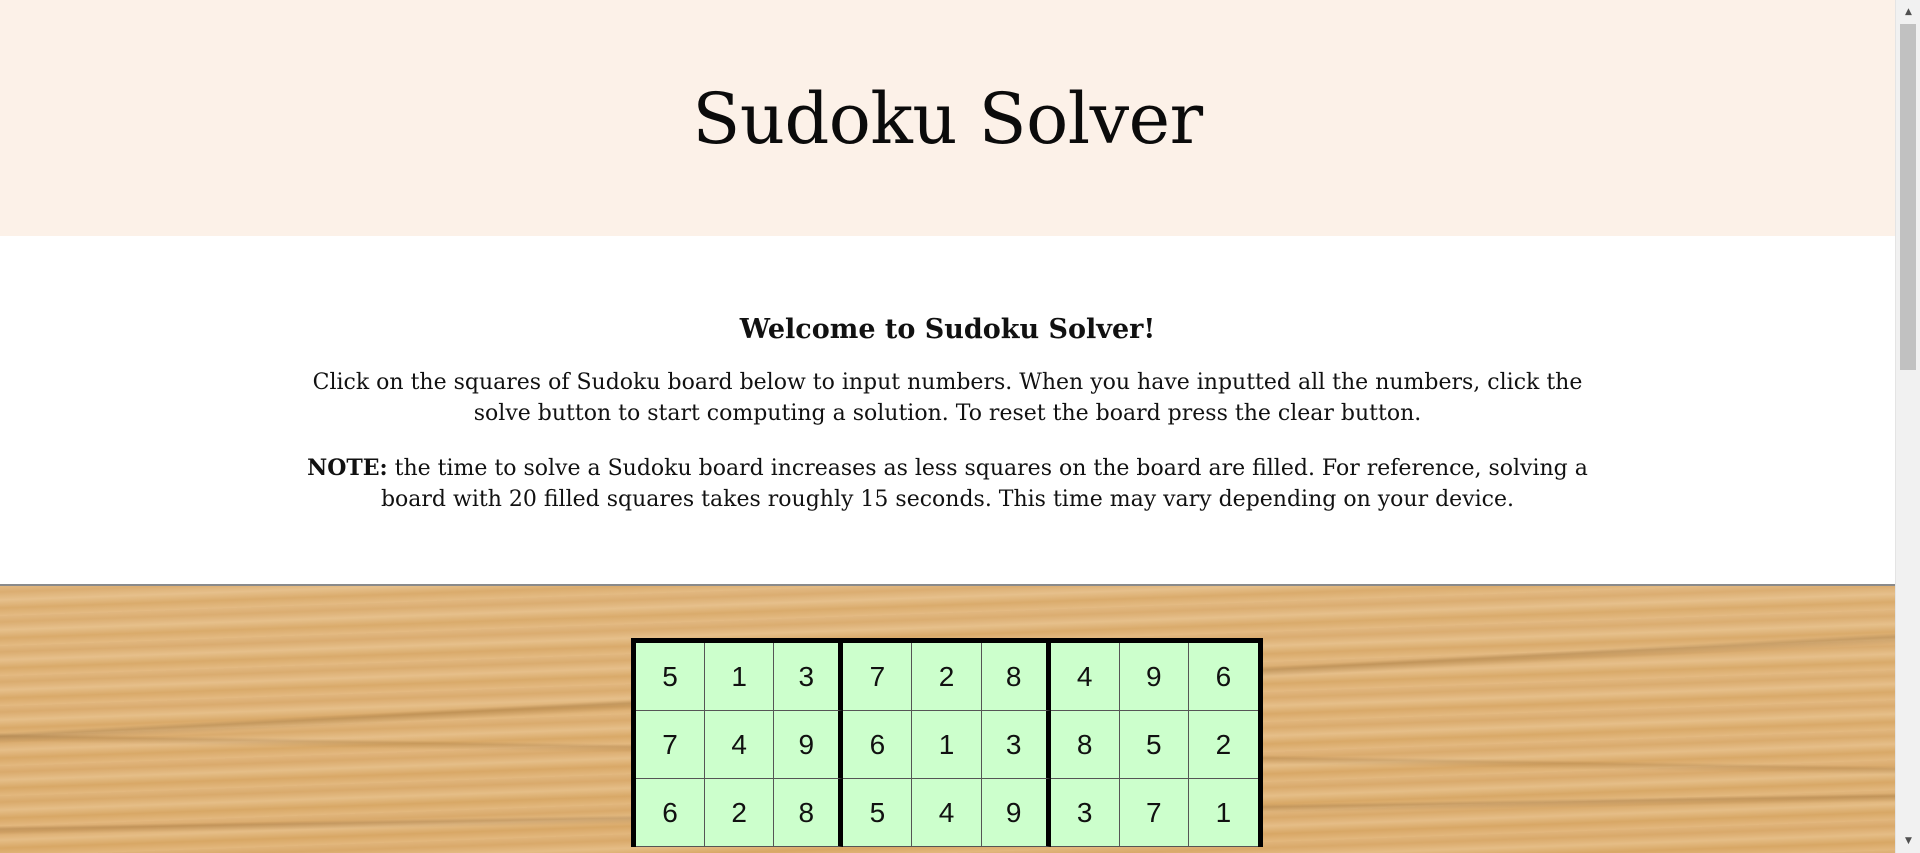  Describe the element at coordinates (1907, 426) in the screenshot. I see `vertical-scrollbar: ▲ ▼` at that location.